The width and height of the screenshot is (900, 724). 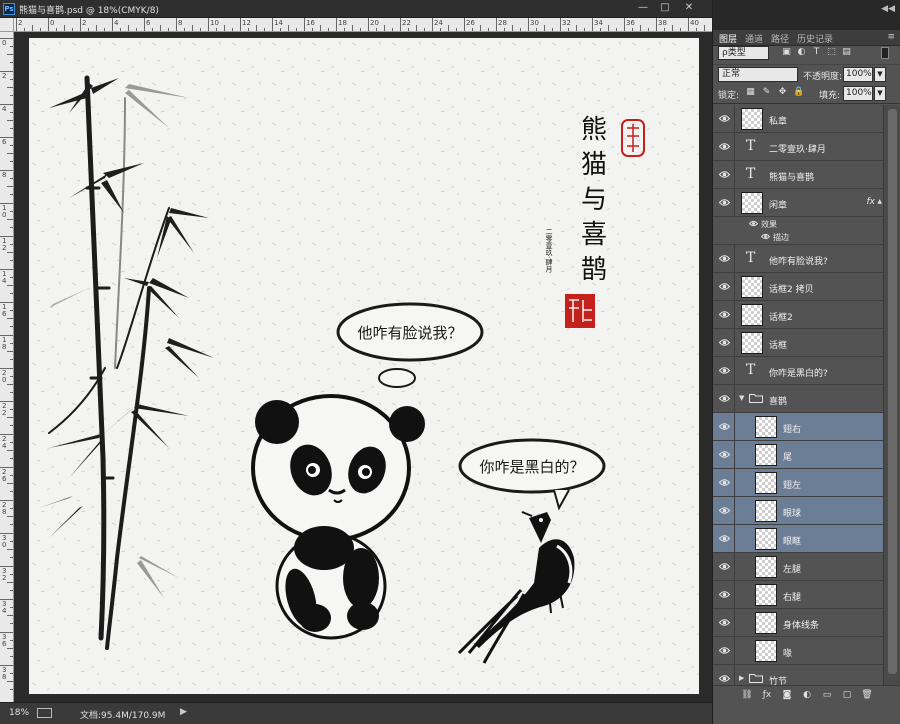 I want to click on fill-input: 100%, so click(x=858, y=93).